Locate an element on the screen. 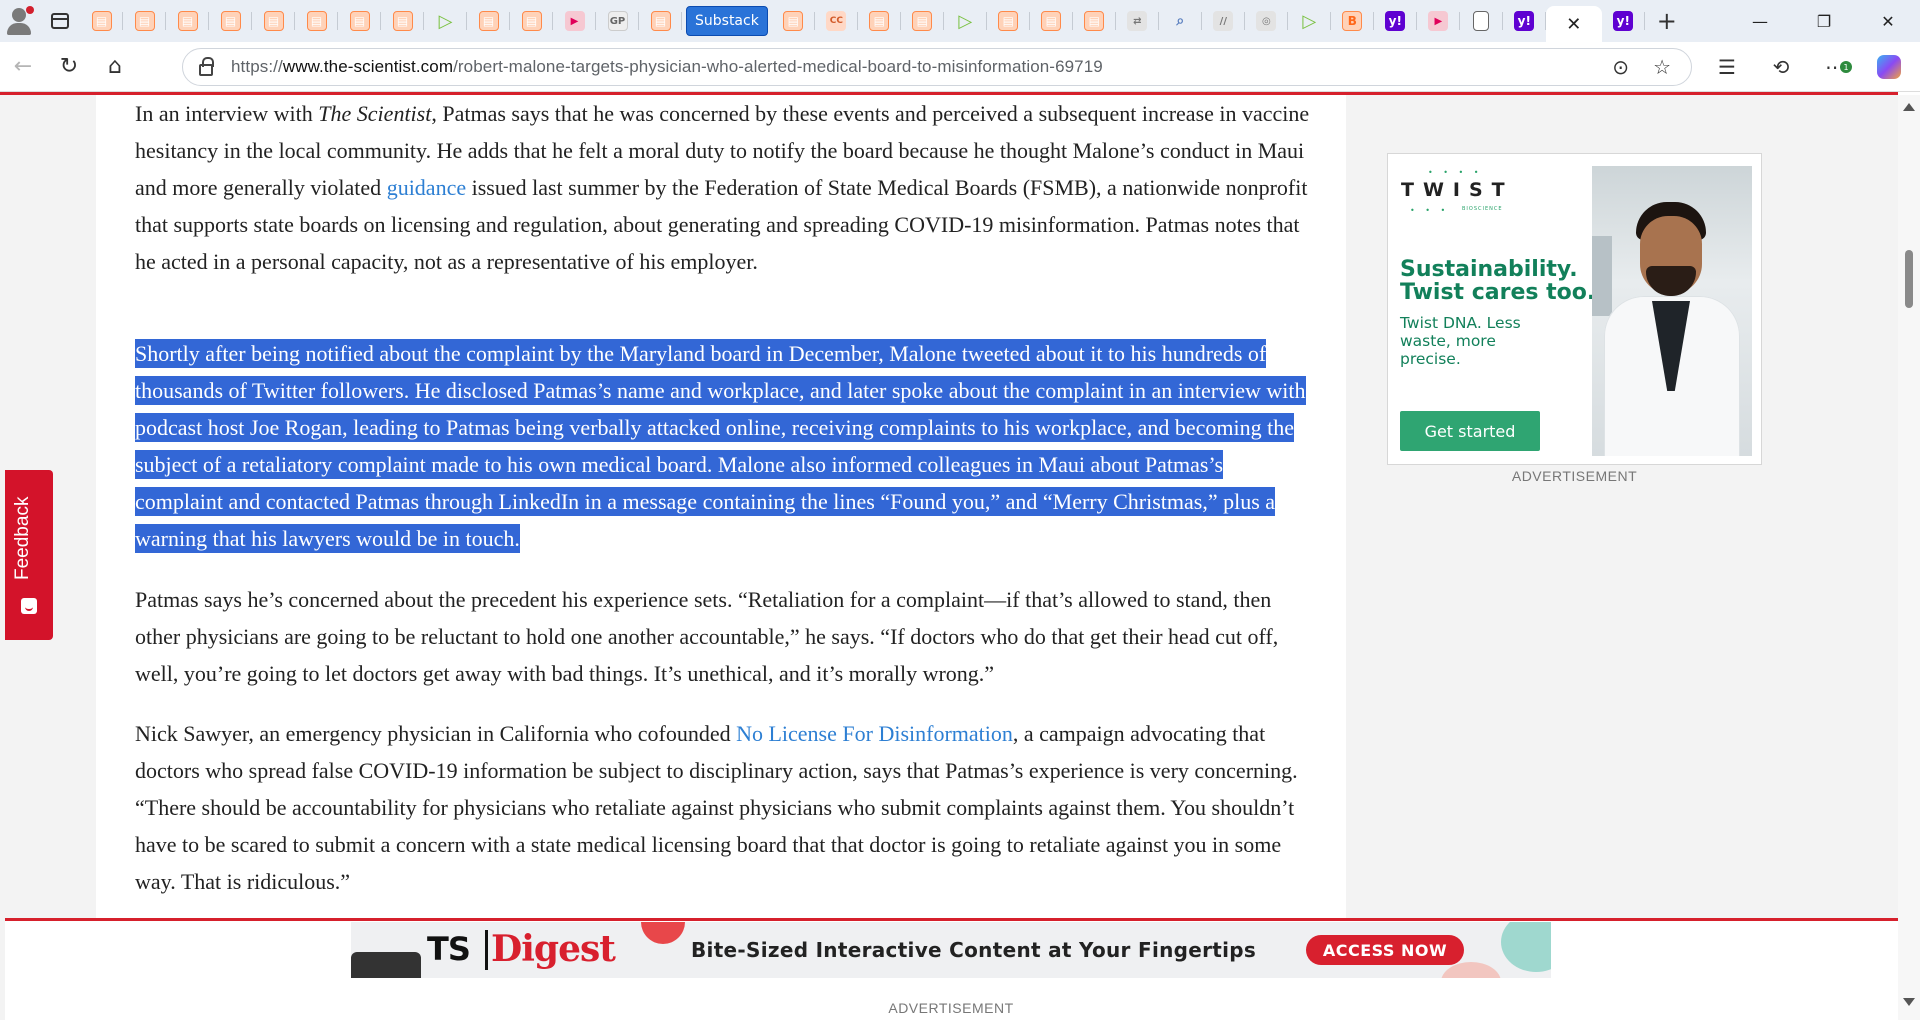 The width and height of the screenshot is (1920, 1020). minimize-button: — is located at coordinates (1760, 21).